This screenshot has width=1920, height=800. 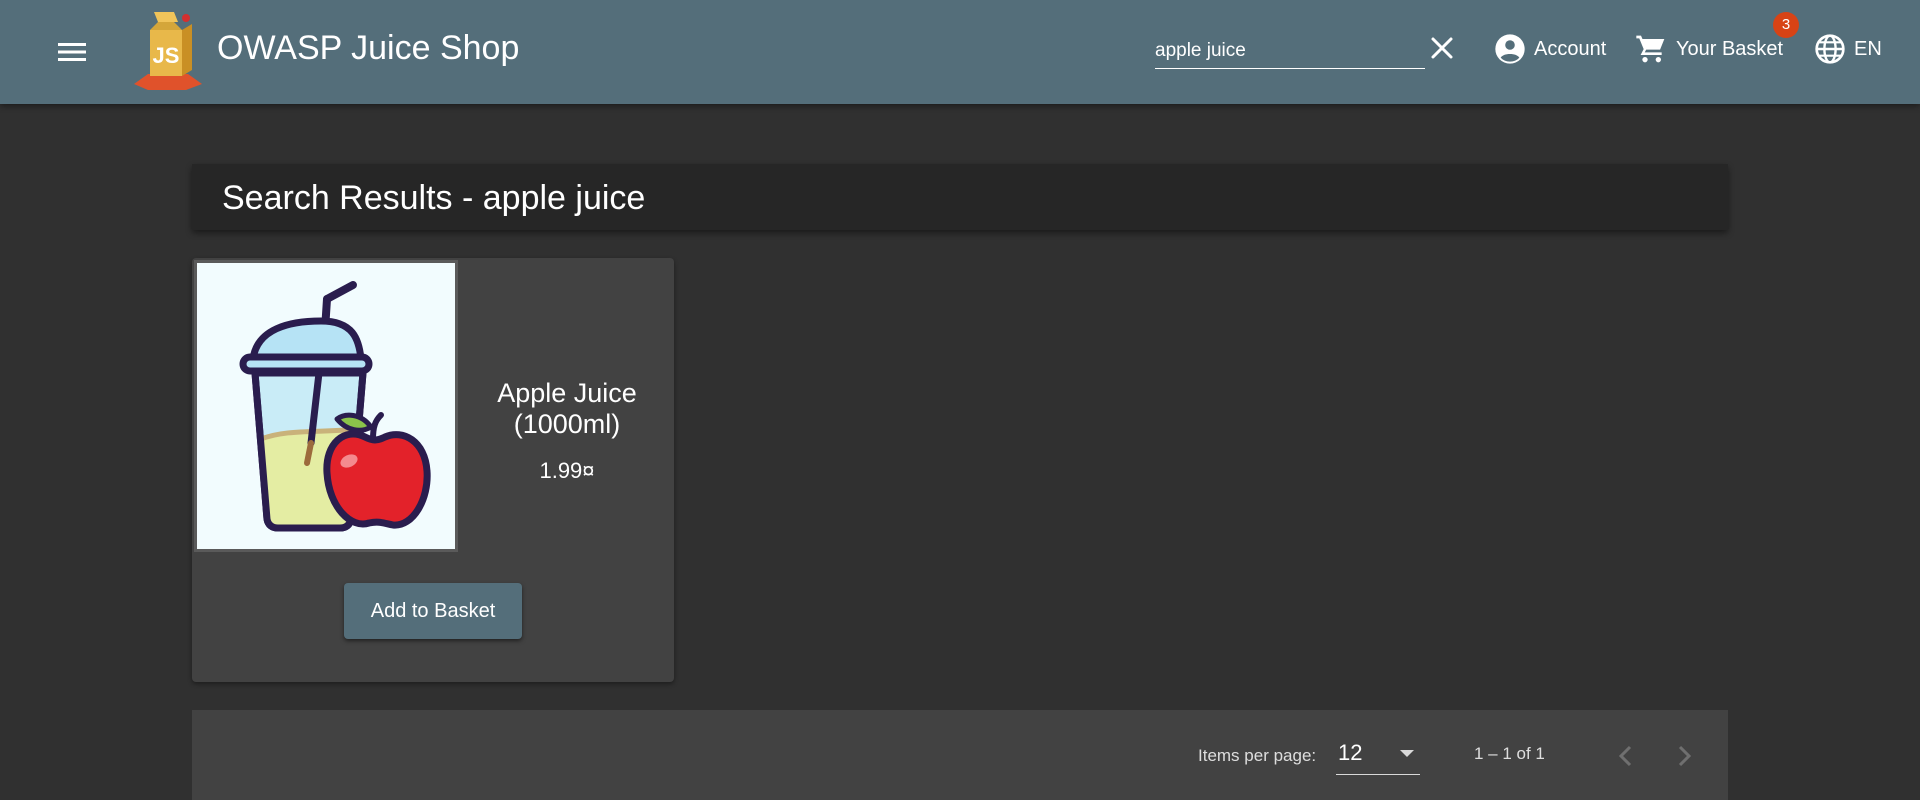 What do you see at coordinates (433, 611) in the screenshot?
I see `add-to-basket-button: Add to Basket` at bounding box center [433, 611].